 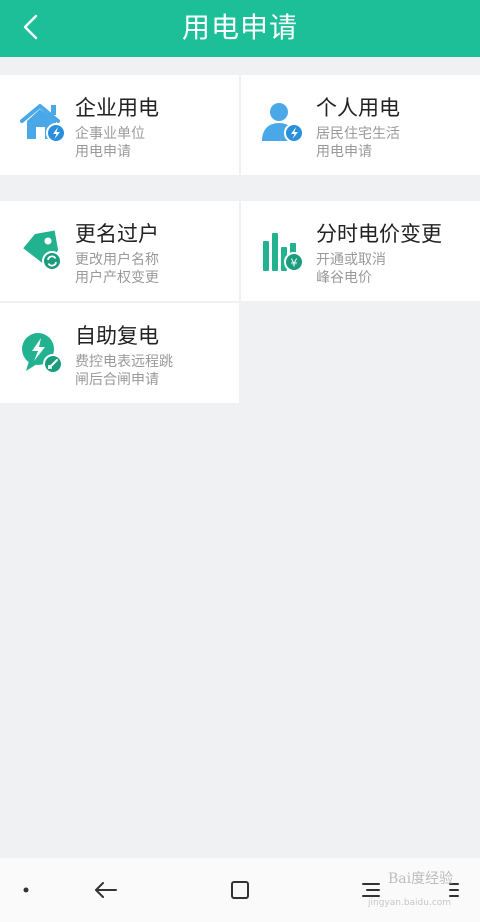 What do you see at coordinates (360, 125) in the screenshot?
I see `tile-personal-power: 个人用电 居民住宅生活 用电申请` at bounding box center [360, 125].